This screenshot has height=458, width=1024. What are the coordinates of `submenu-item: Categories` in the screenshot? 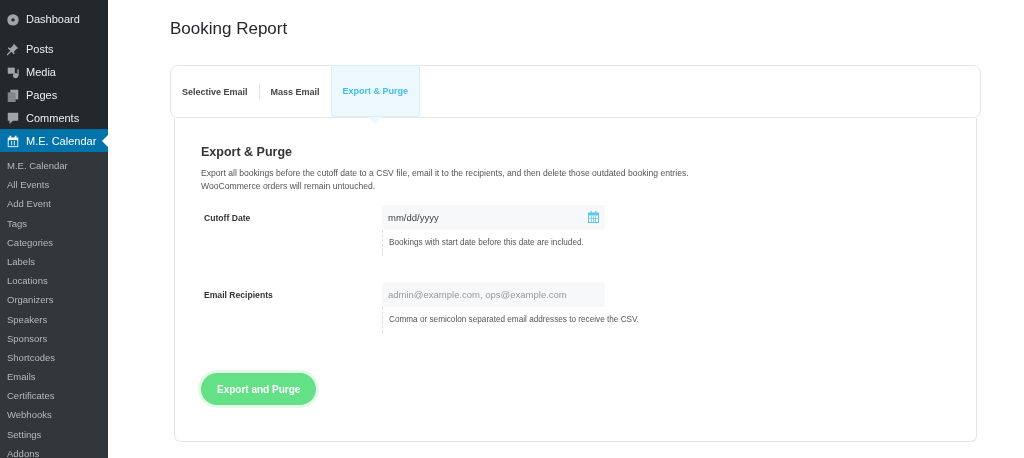 It's located at (54, 242).